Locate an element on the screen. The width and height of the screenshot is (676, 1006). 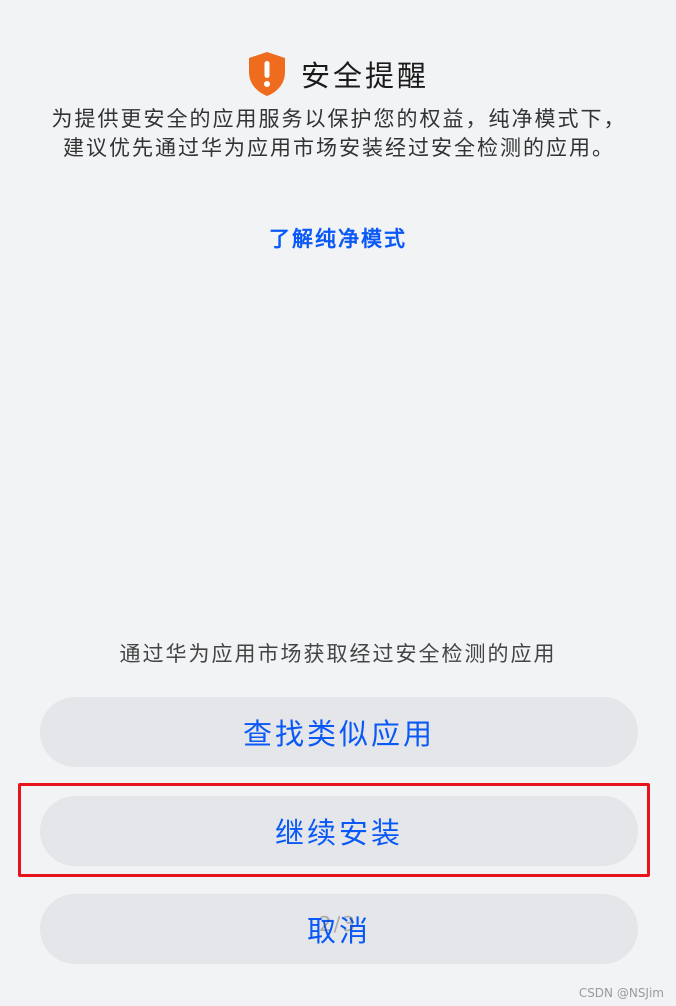
dialog-title: 安全提醒 is located at coordinates (364, 76).